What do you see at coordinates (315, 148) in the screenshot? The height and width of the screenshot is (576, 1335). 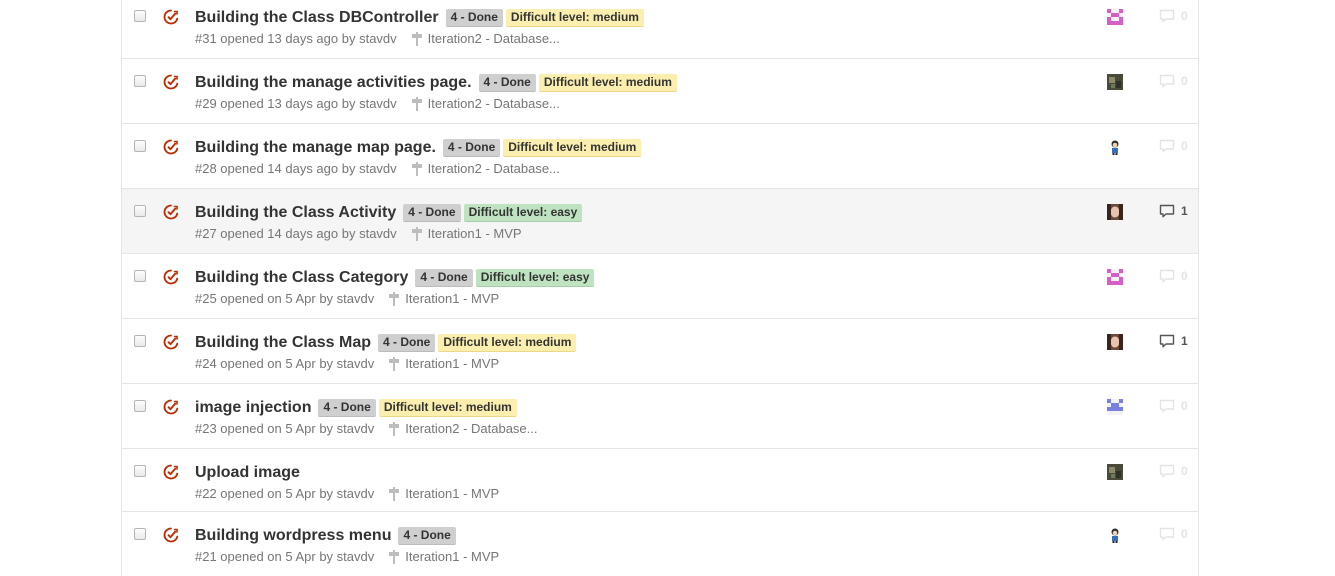 I see `issue-title-link: Building the manage map page.` at bounding box center [315, 148].